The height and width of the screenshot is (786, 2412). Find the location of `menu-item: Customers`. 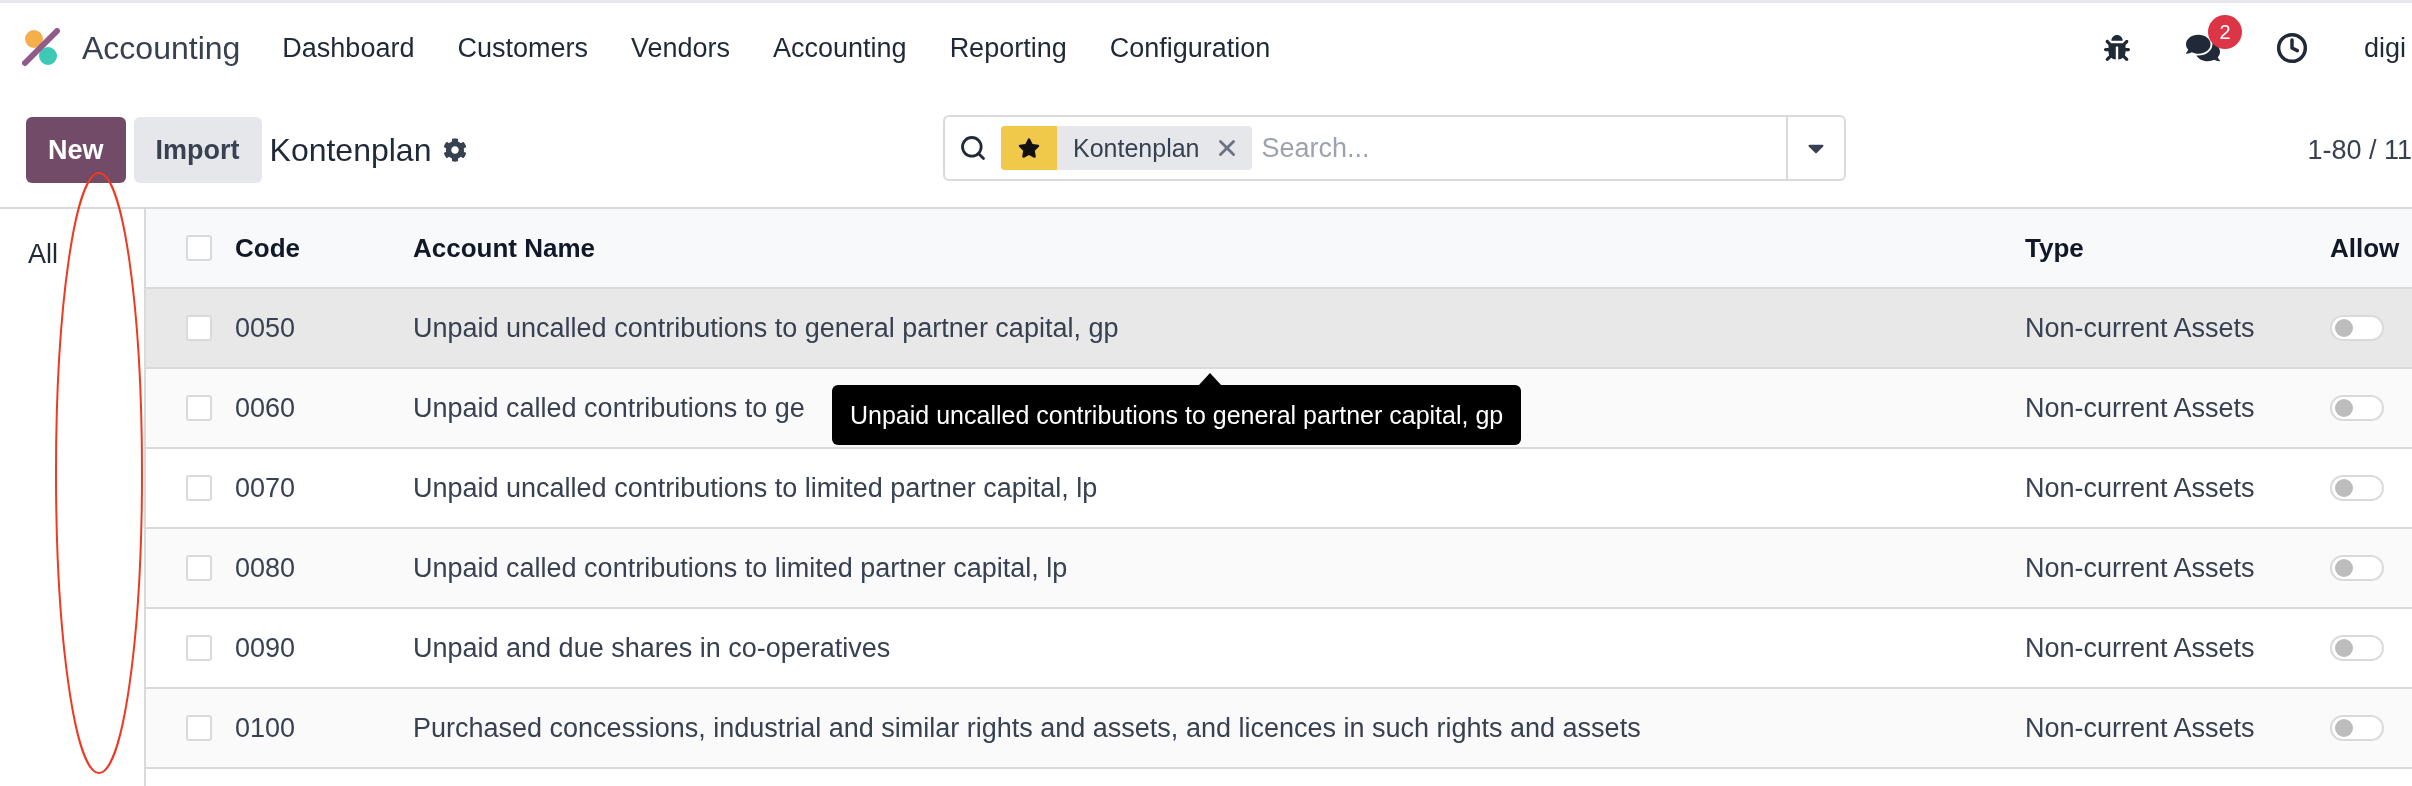

menu-item: Customers is located at coordinates (522, 48).